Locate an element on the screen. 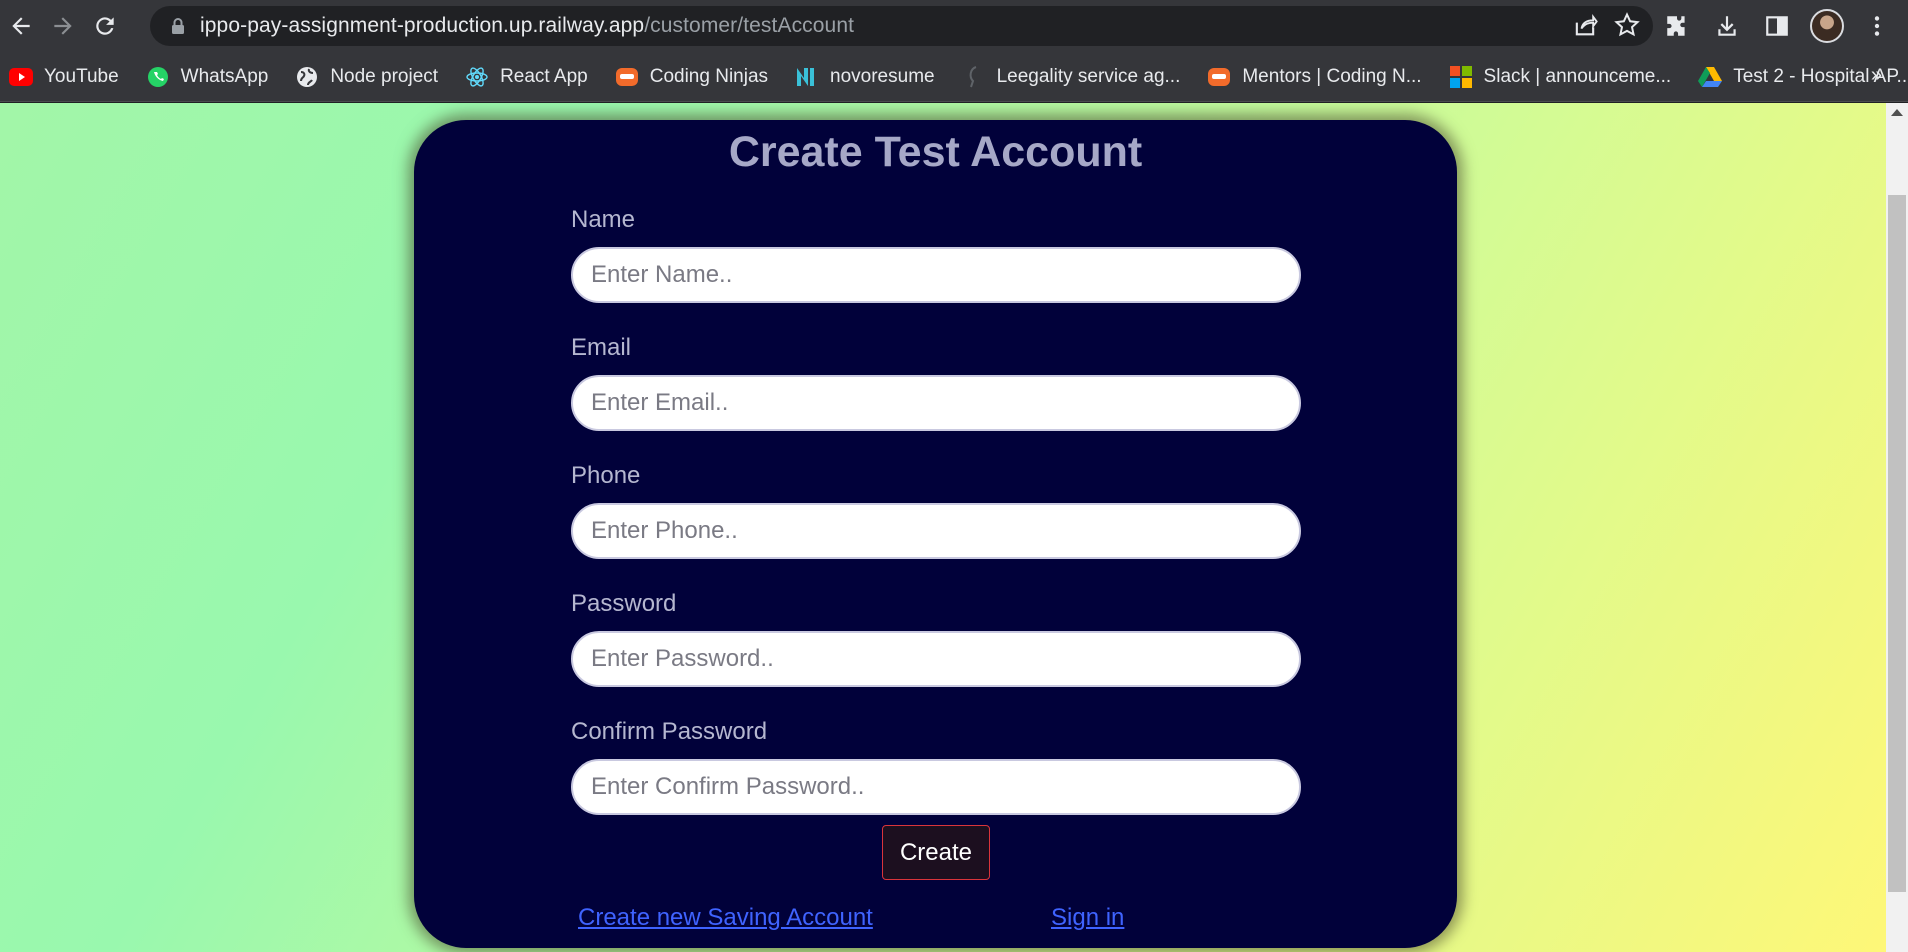 The image size is (1908, 952). extensions-button is located at coordinates (1677, 26).